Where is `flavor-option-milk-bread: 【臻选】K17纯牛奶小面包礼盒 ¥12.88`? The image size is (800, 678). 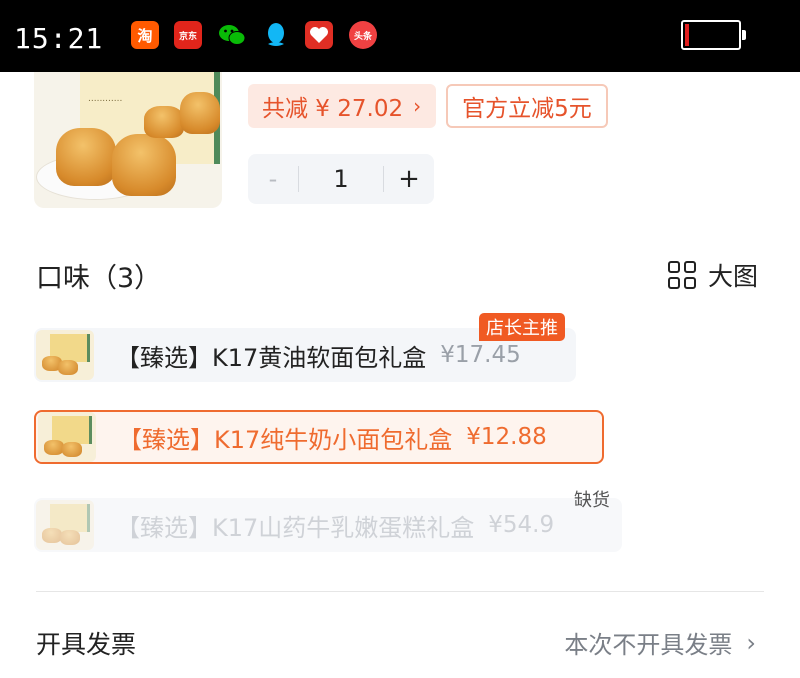 flavor-option-milk-bread: 【臻选】K17纯牛奶小面包礼盒 ¥12.88 is located at coordinates (319, 437).